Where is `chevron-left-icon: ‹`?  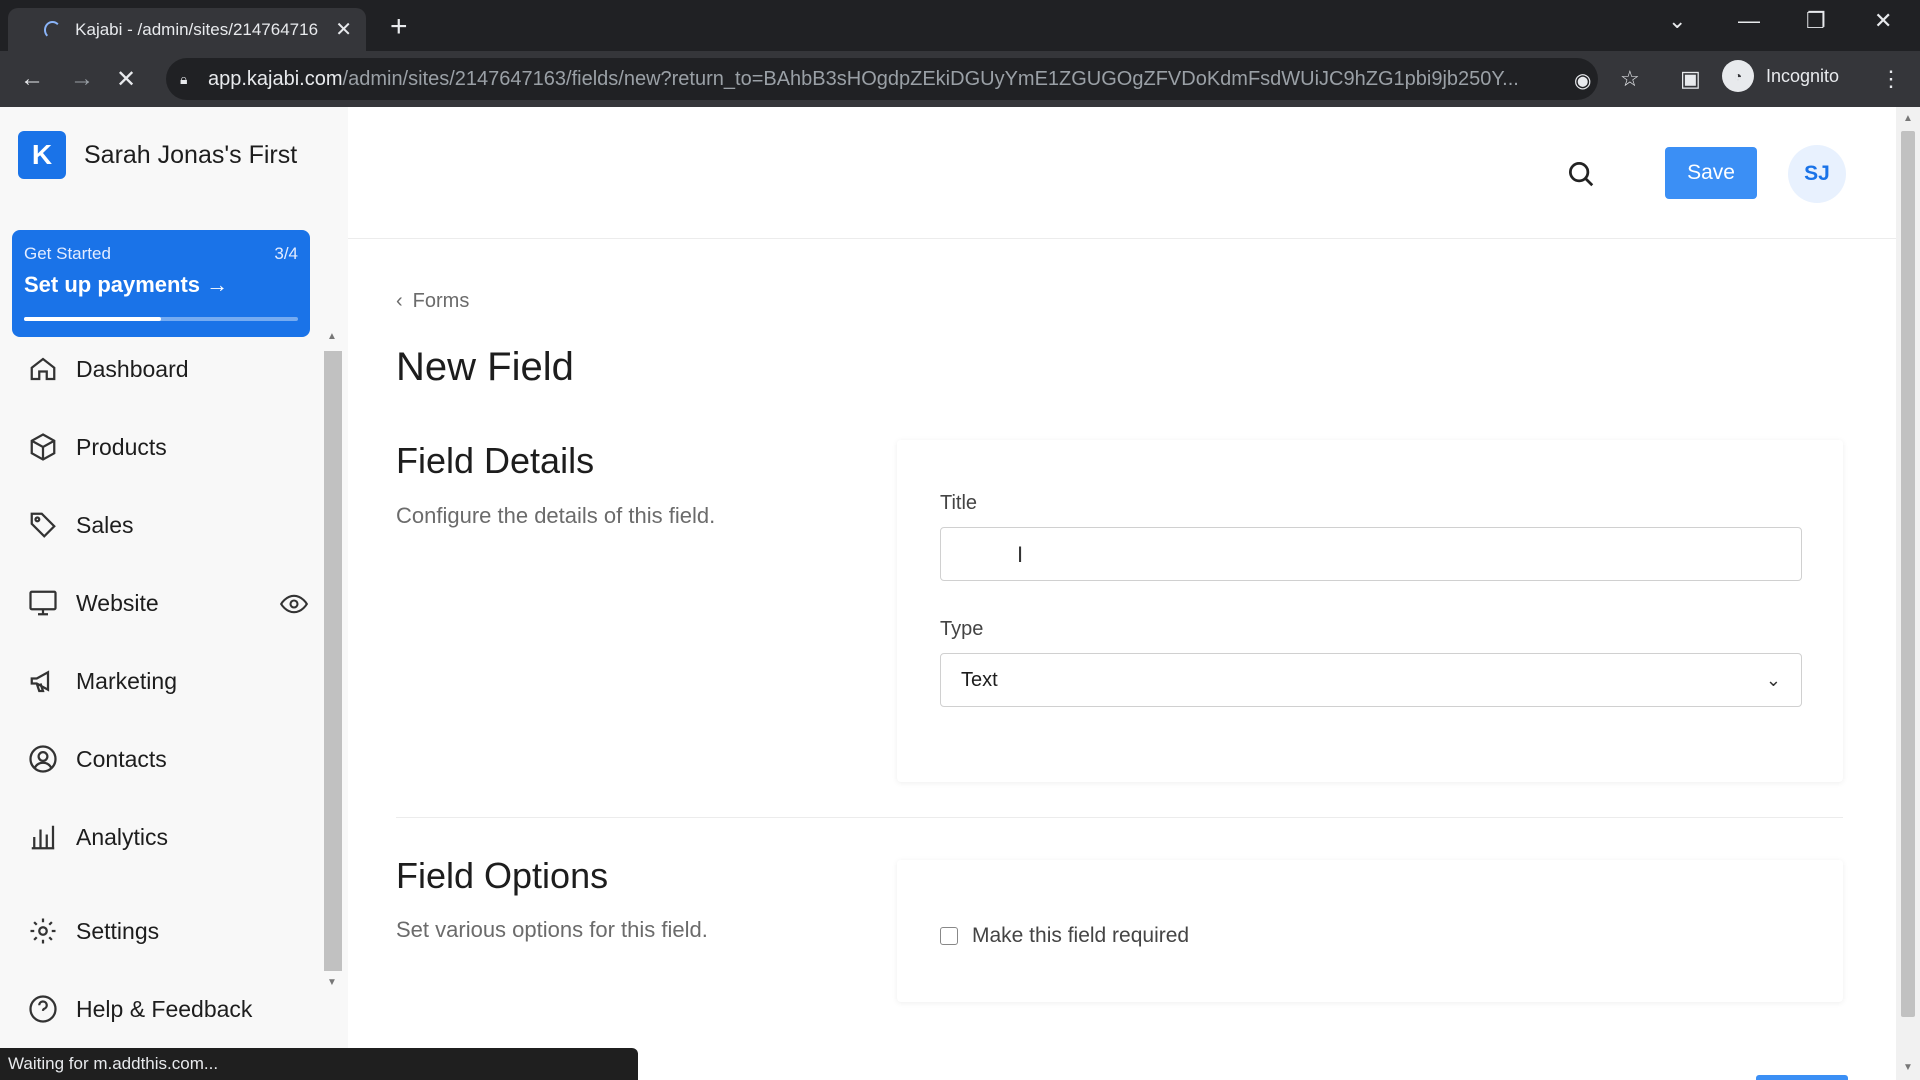
chevron-left-icon: ‹ is located at coordinates (399, 301).